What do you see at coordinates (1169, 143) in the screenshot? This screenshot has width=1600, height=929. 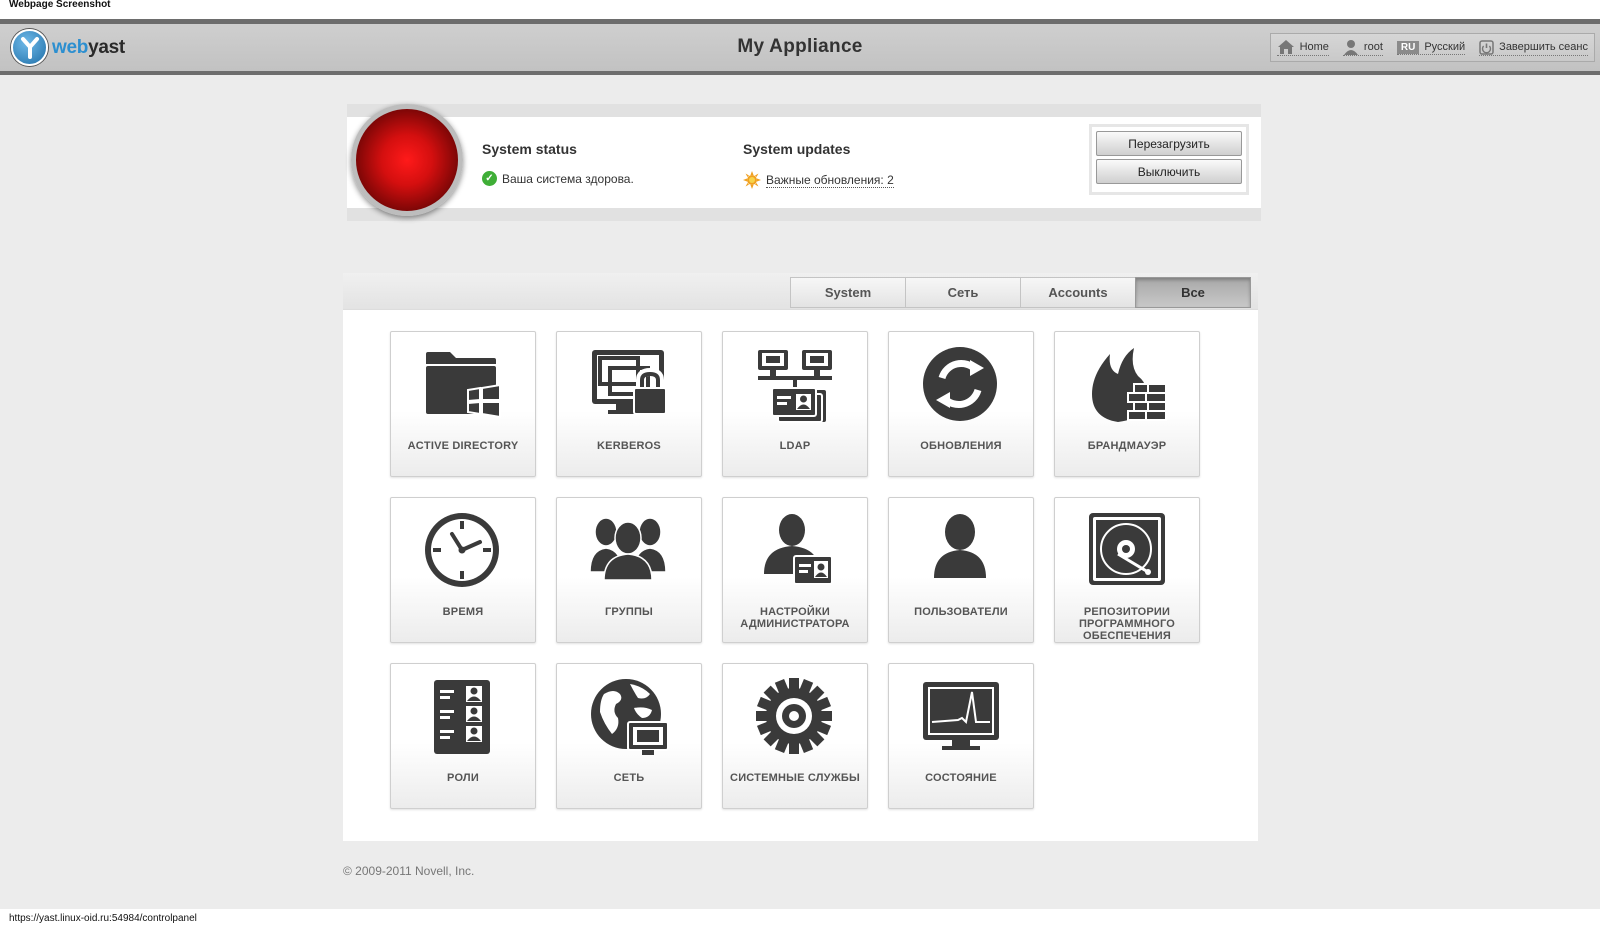 I see `reboot-button: Перезагрузить` at bounding box center [1169, 143].